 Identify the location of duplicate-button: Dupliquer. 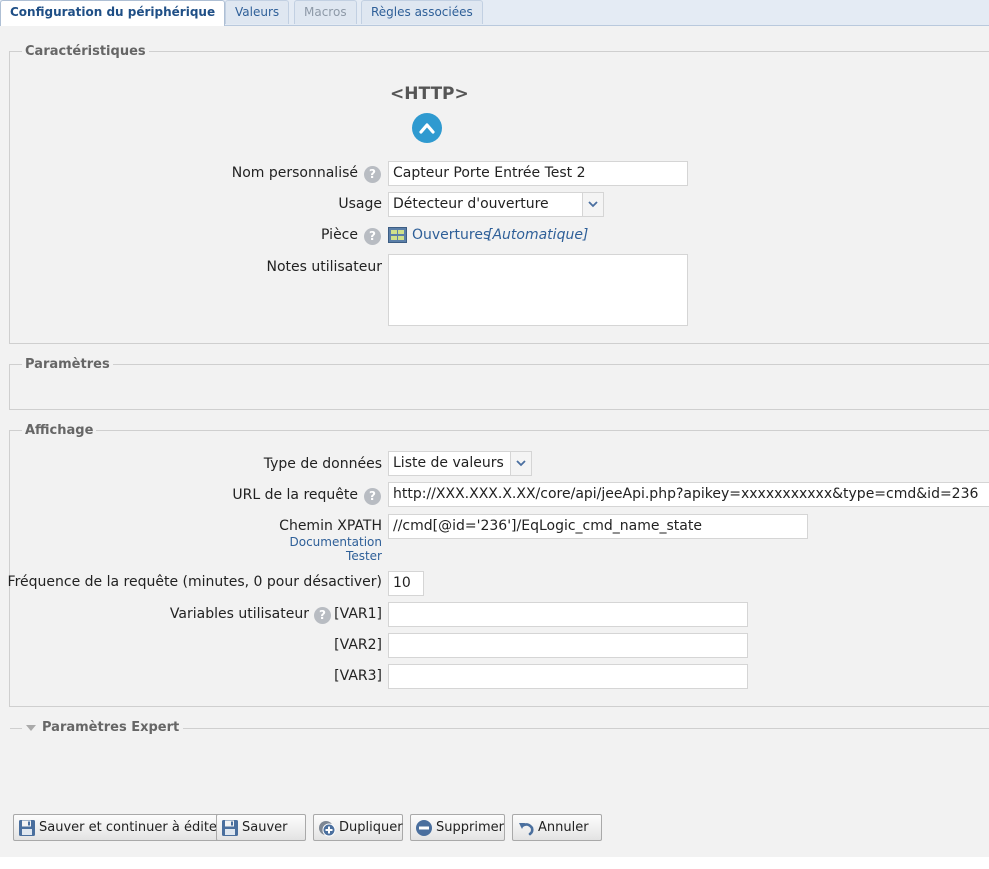
(358, 827).